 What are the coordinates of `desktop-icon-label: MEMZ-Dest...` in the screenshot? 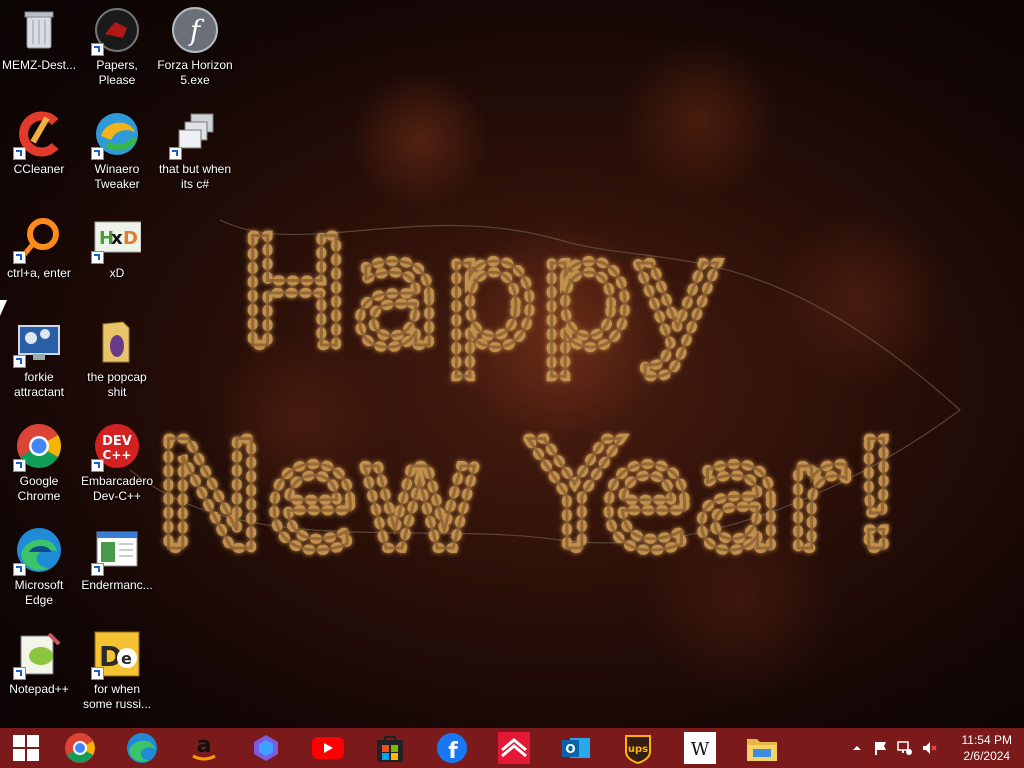 It's located at (39, 65).